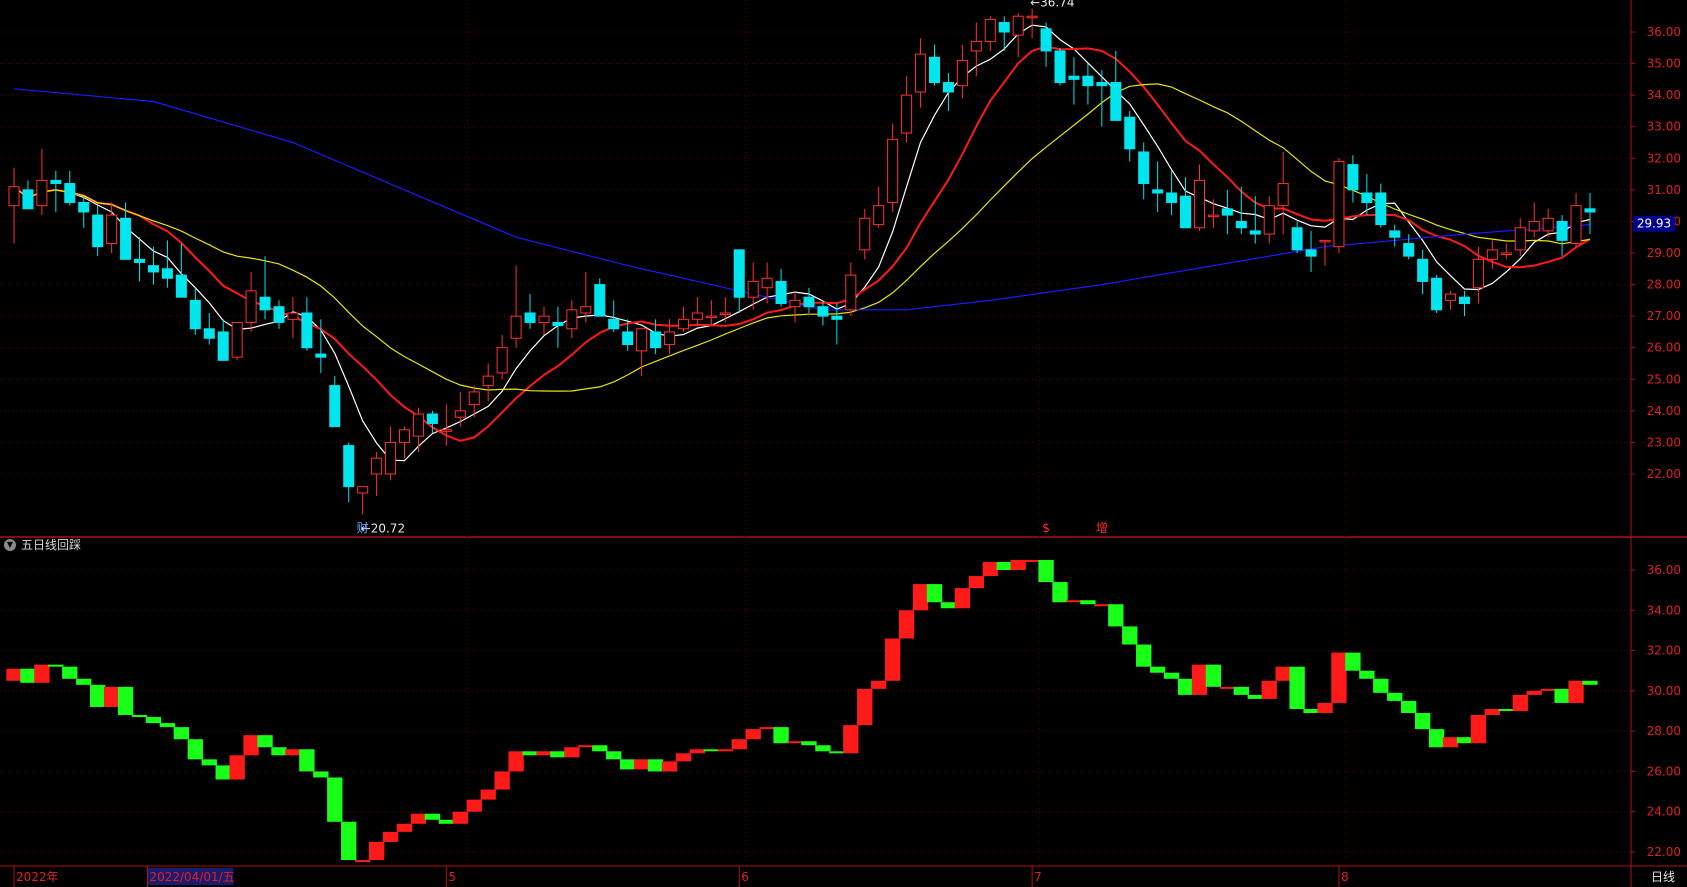 The width and height of the screenshot is (1687, 887). Describe the element at coordinates (10, 544) in the screenshot. I see `collapse-circle-icon: ▼` at that location.